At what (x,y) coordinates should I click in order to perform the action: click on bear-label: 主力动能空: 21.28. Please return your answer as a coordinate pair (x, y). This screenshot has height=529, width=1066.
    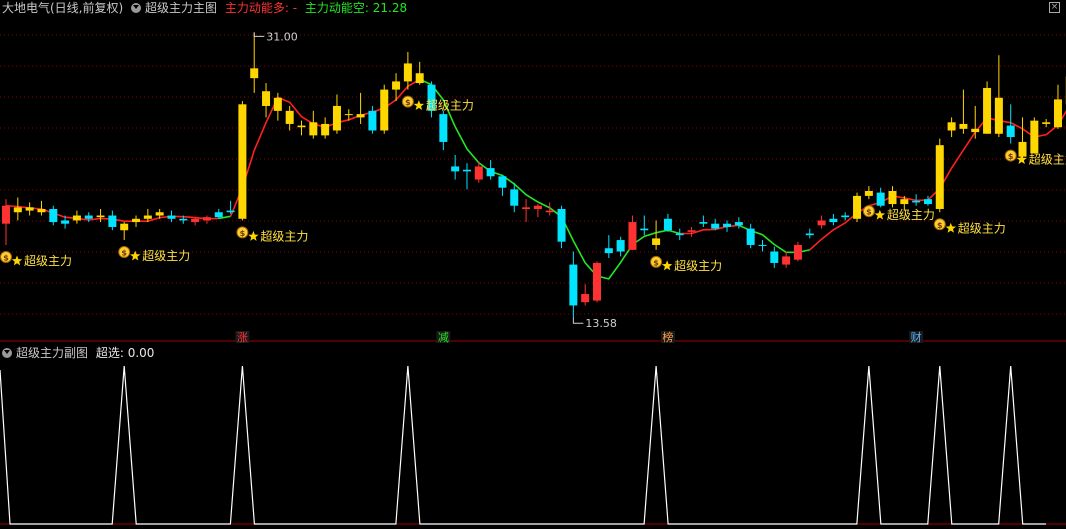
    Looking at the image, I should click on (356, 8).